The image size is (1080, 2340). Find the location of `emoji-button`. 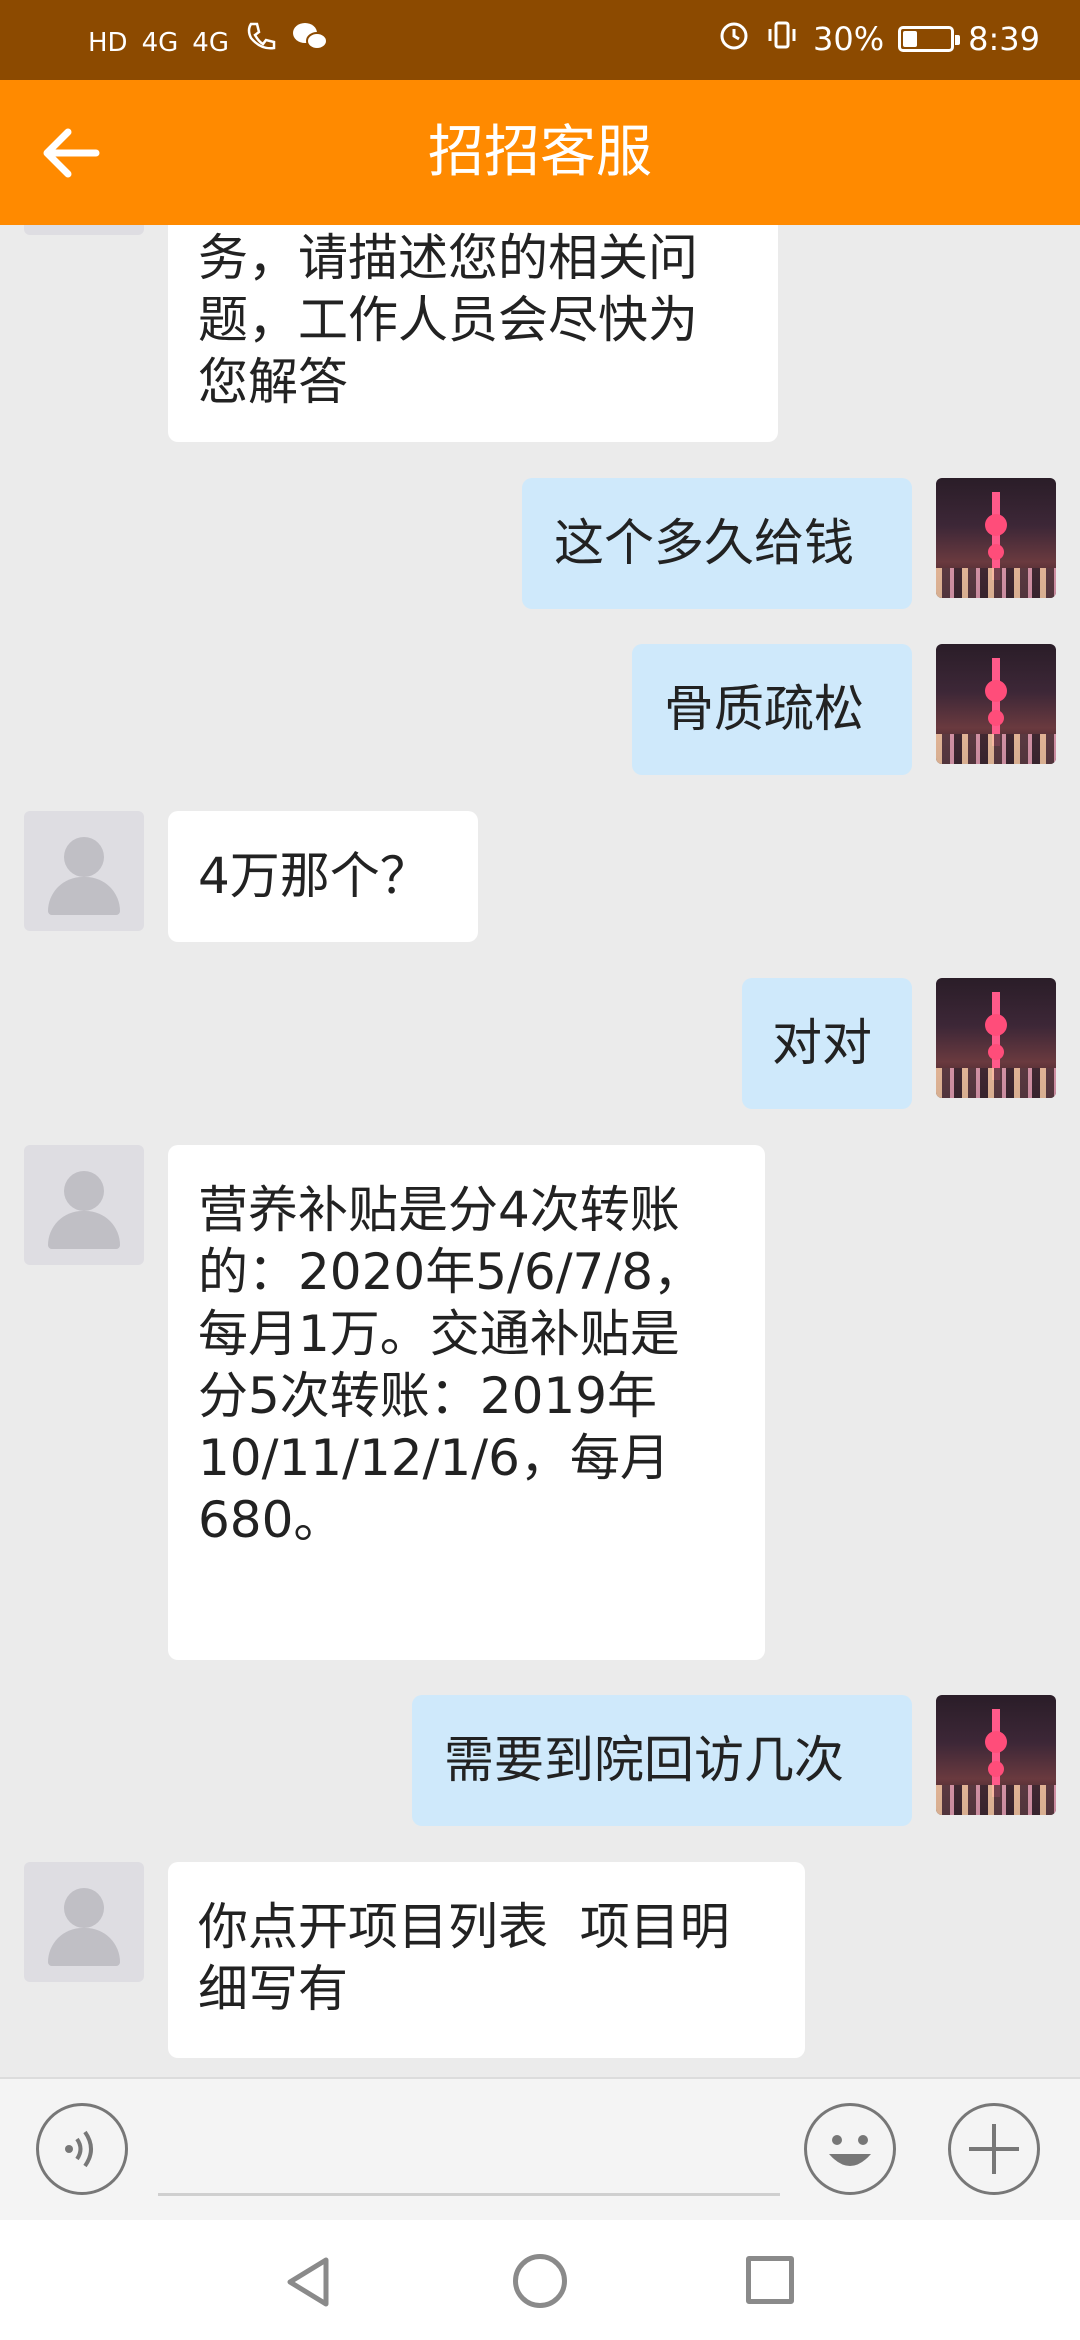

emoji-button is located at coordinates (850, 2149).